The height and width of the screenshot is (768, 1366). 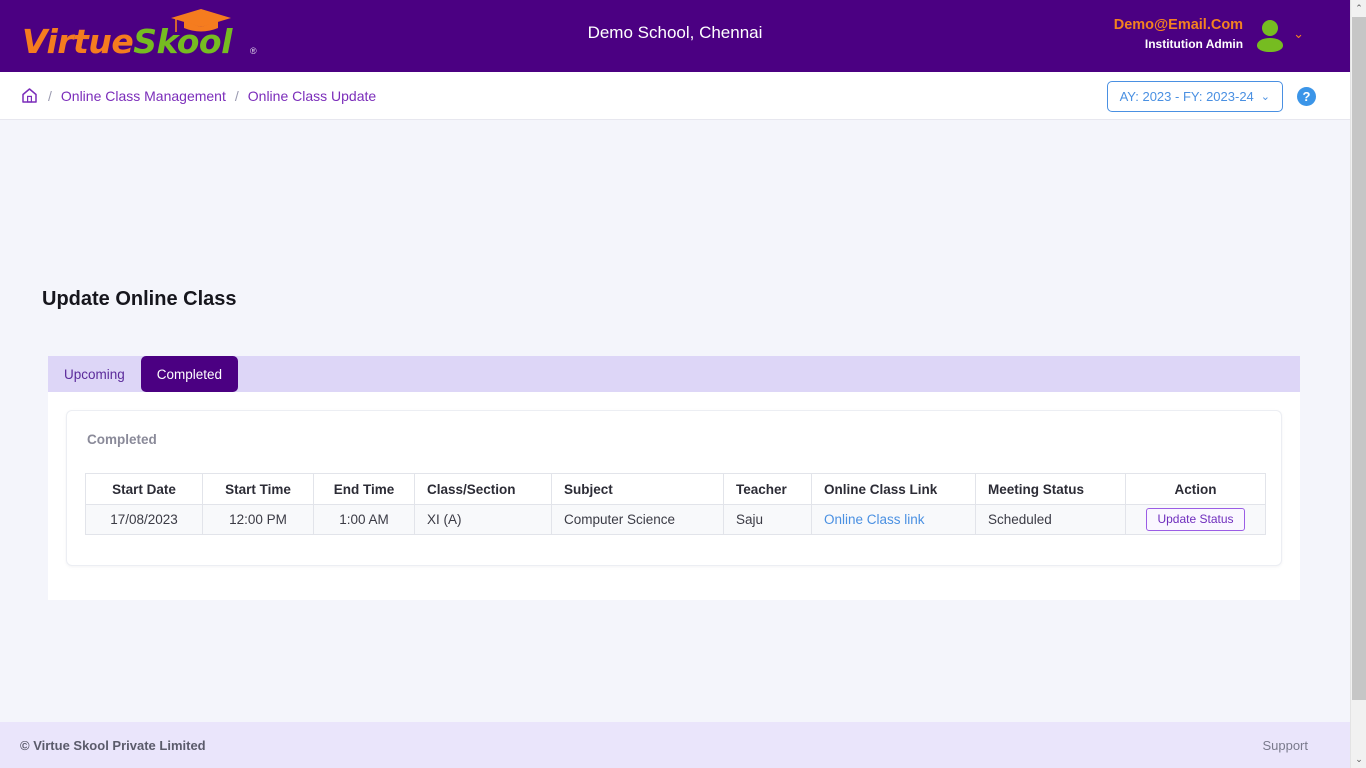 What do you see at coordinates (113, 745) in the screenshot?
I see `footer-copyright: © Virtue Skool Private Limited` at bounding box center [113, 745].